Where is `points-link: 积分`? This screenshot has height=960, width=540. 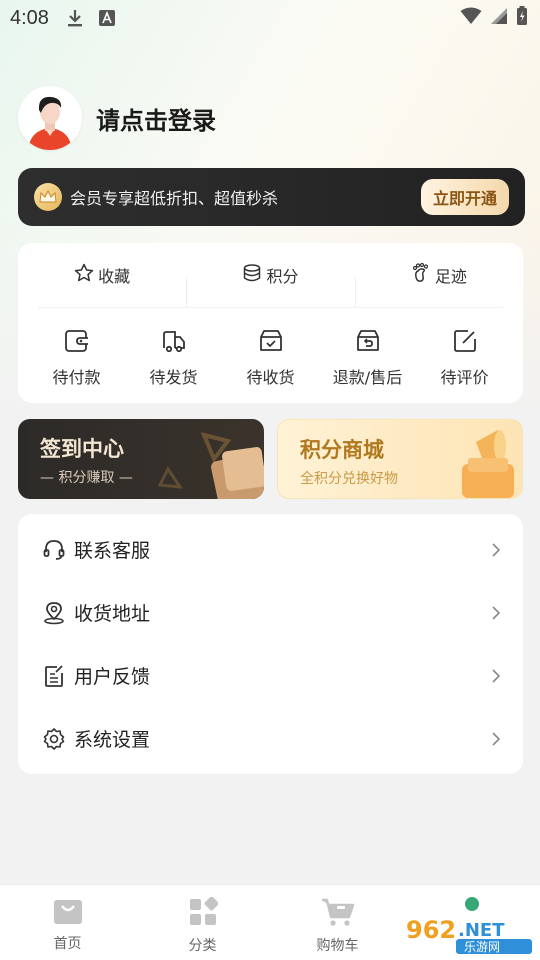 points-link: 积分 is located at coordinates (270, 285).